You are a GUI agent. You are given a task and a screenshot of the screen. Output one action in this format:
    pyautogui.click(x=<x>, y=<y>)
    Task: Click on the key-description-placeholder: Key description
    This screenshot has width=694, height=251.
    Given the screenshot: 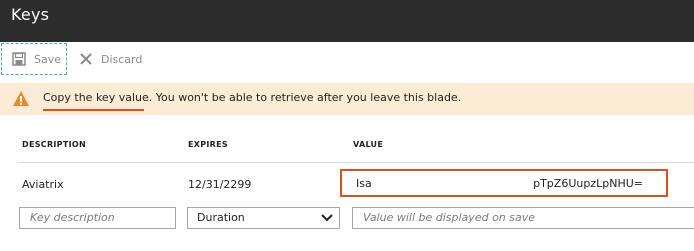 What is the action you would take?
    pyautogui.click(x=72, y=217)
    